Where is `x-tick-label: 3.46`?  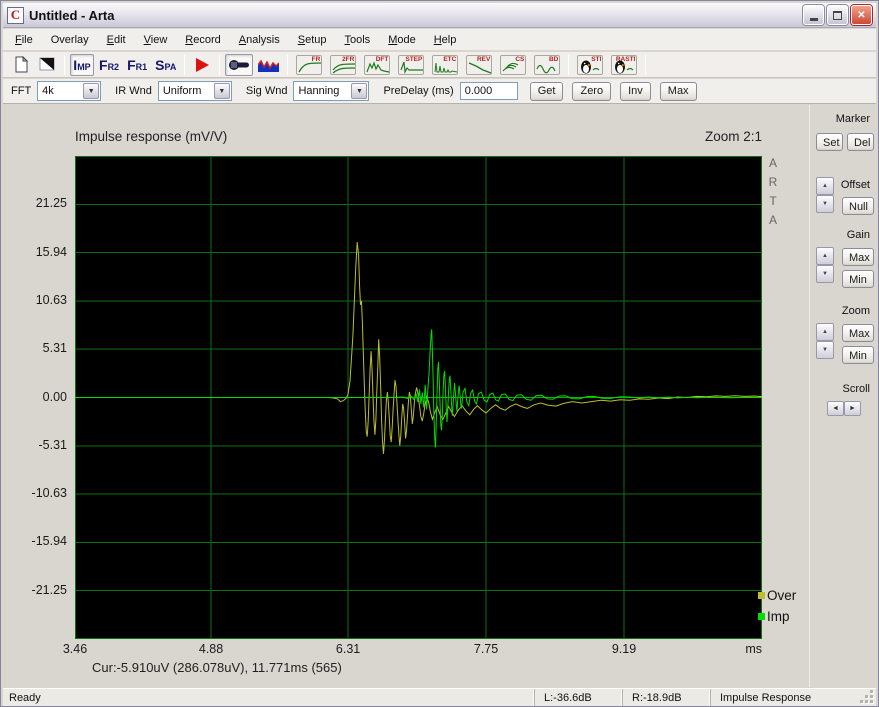
x-tick-label: 3.46 is located at coordinates (75, 649).